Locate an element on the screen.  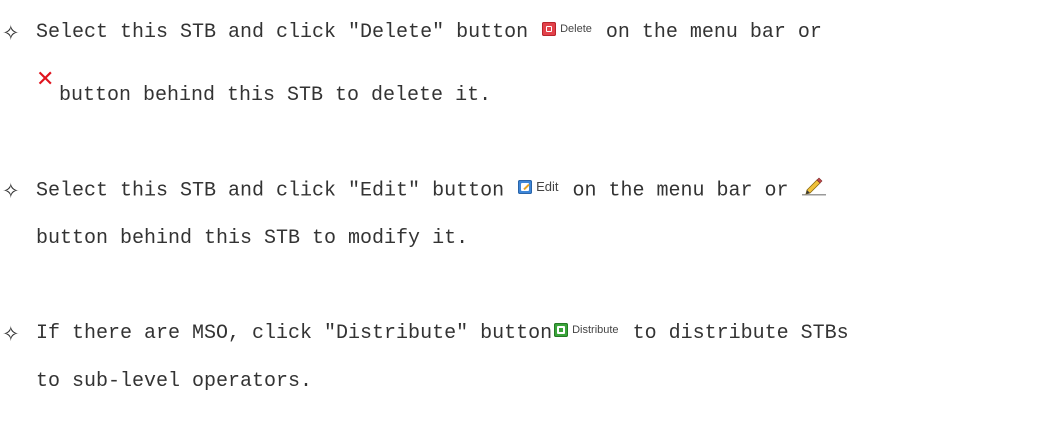
instruction-text: Select this STB and click ″Edit″ button is located at coordinates (276, 191).